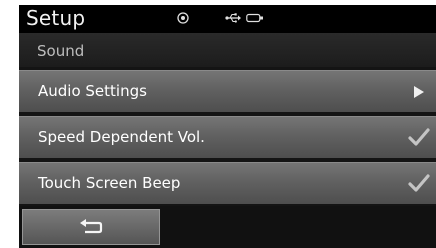 This screenshot has width=436, height=248. I want to click on back-arrow-icon, so click(91, 226).